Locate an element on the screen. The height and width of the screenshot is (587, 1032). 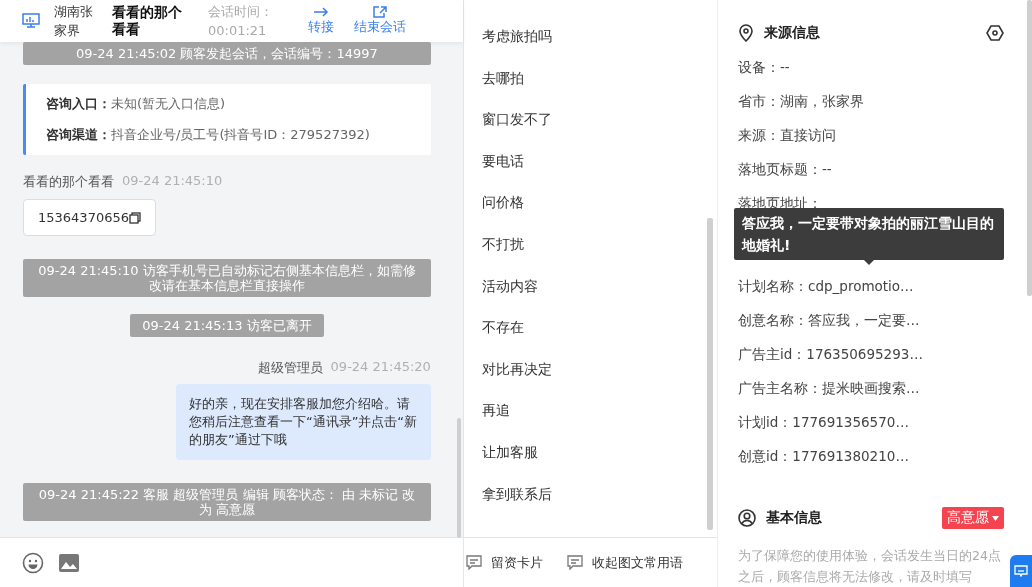
quick-reply: 不存在 is located at coordinates (502, 328).